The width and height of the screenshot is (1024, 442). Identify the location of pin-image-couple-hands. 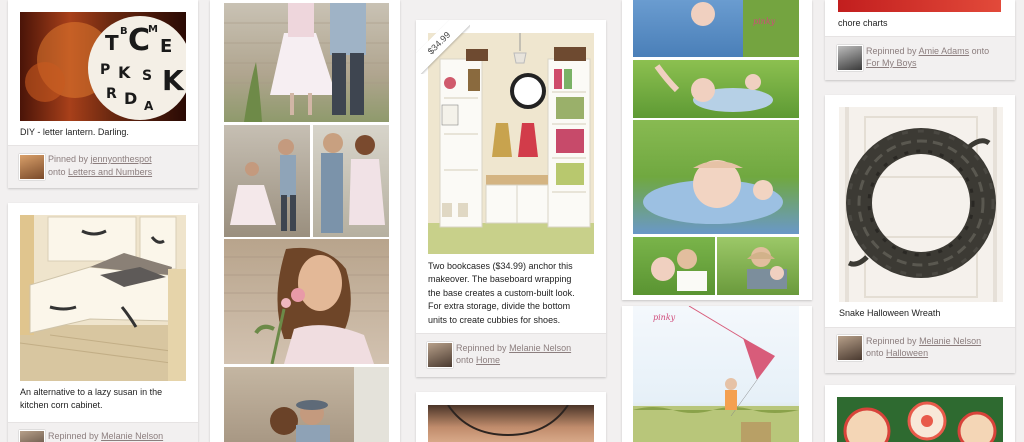
(267, 181).